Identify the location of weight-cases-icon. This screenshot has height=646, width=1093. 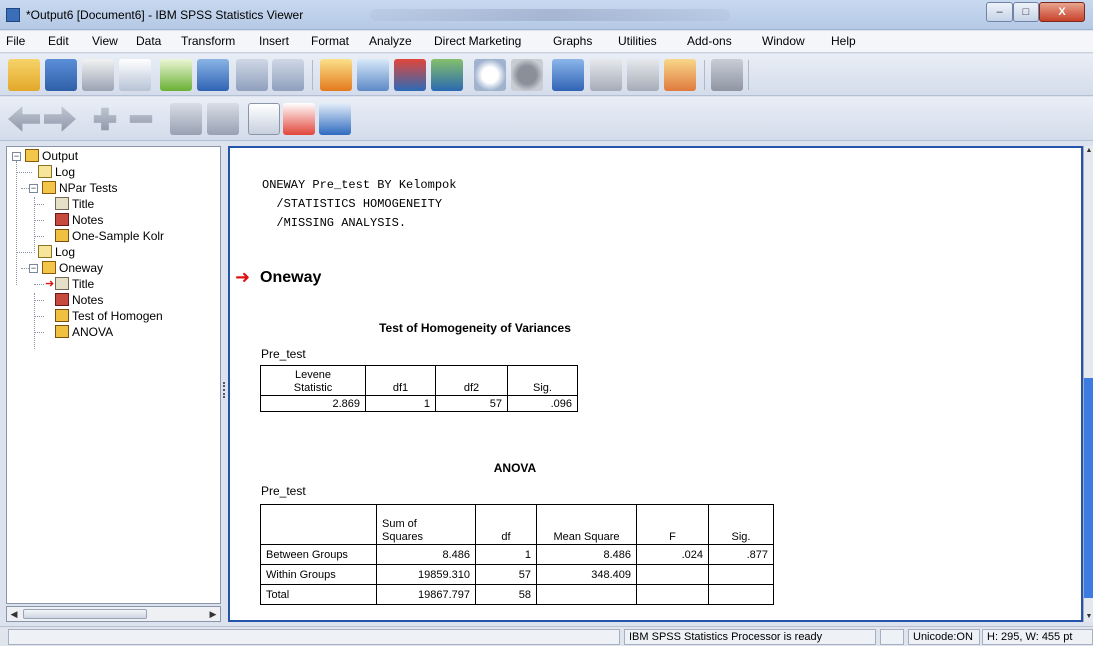
(527, 75).